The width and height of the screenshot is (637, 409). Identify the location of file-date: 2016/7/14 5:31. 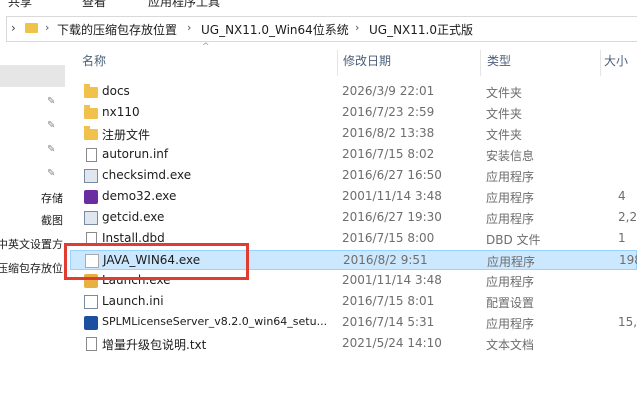
(388, 322).